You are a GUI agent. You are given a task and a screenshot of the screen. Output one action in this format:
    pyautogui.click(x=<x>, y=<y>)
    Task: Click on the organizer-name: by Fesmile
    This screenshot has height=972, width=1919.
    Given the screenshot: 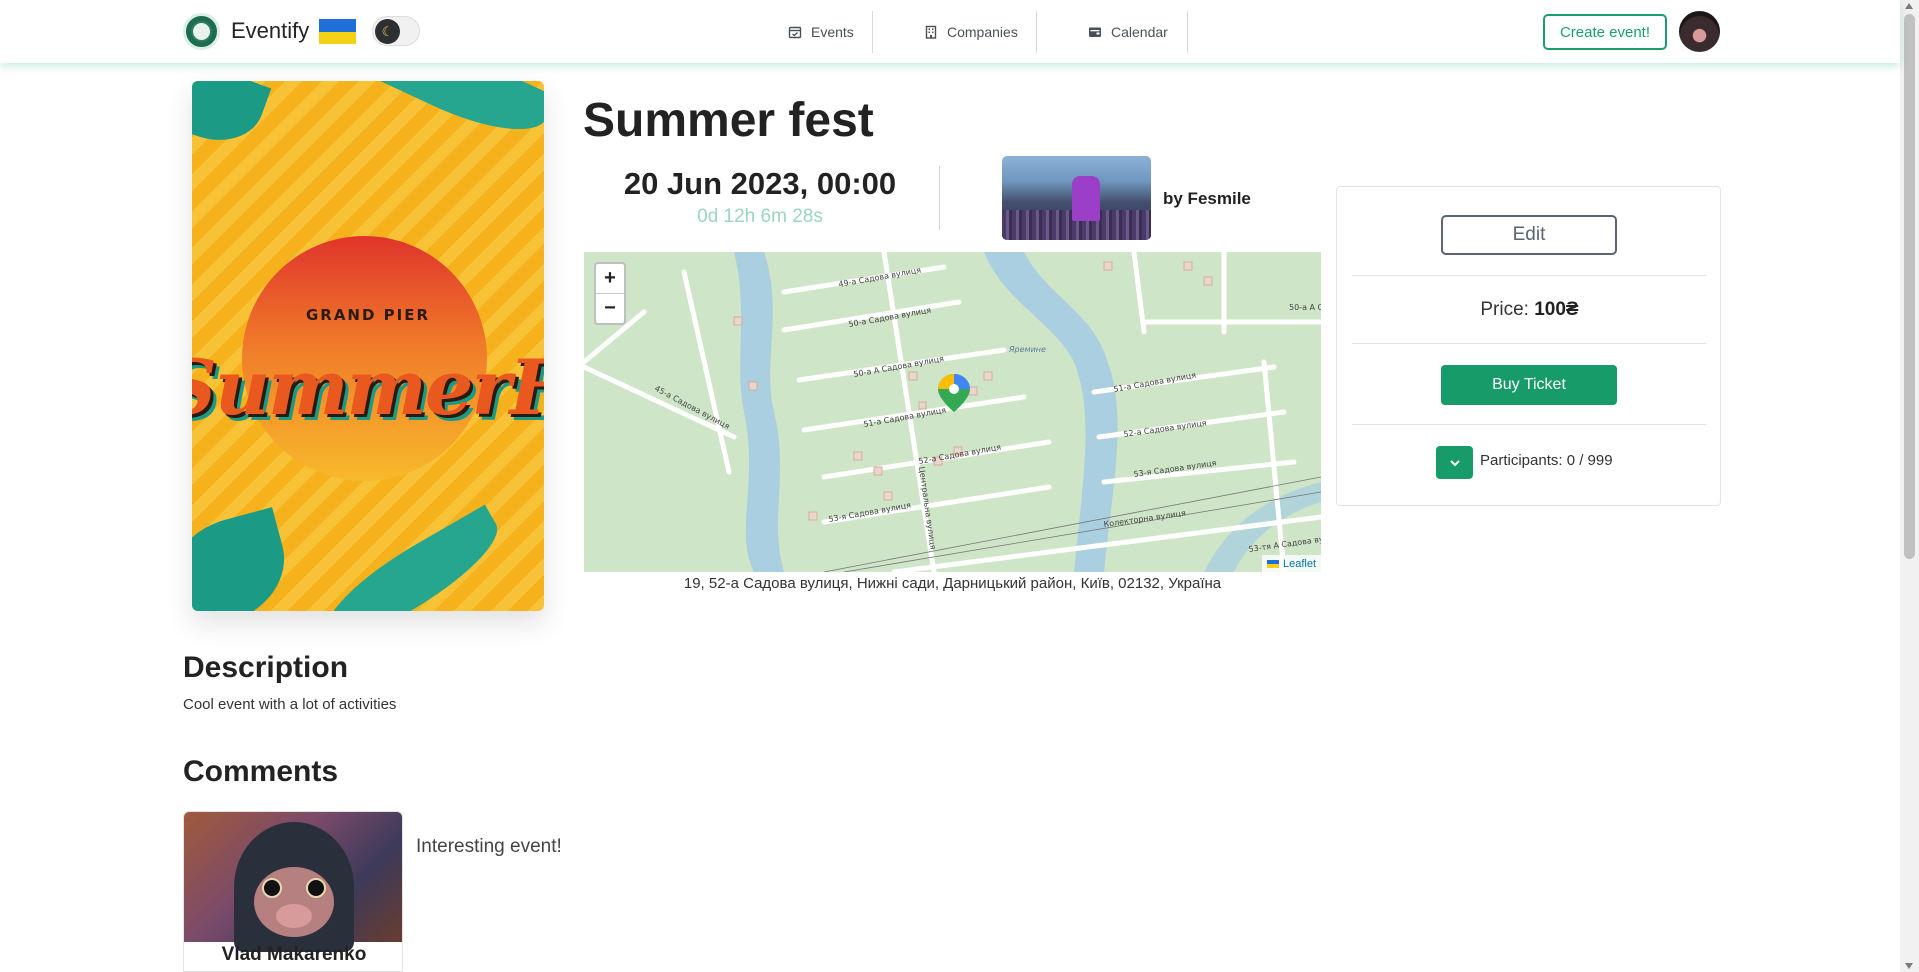 What is the action you would take?
    pyautogui.click(x=1207, y=199)
    